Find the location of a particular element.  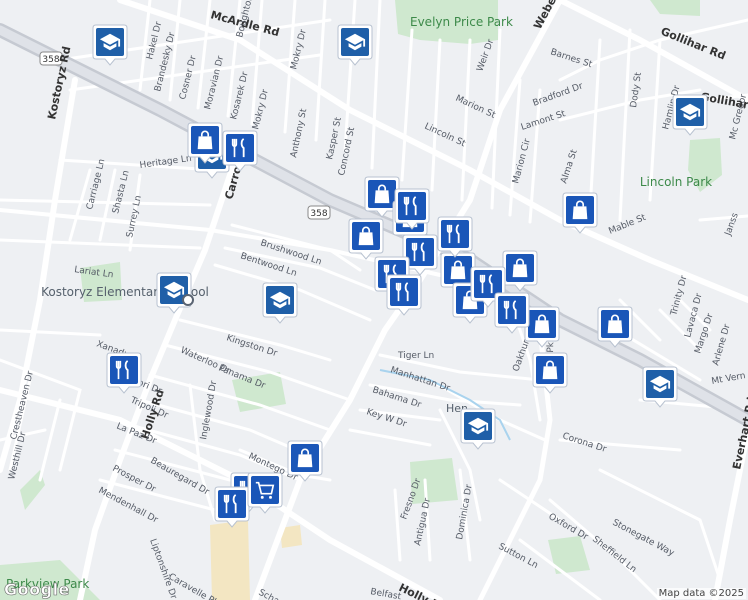

street-label: Tiger Ln is located at coordinates (415, 356).